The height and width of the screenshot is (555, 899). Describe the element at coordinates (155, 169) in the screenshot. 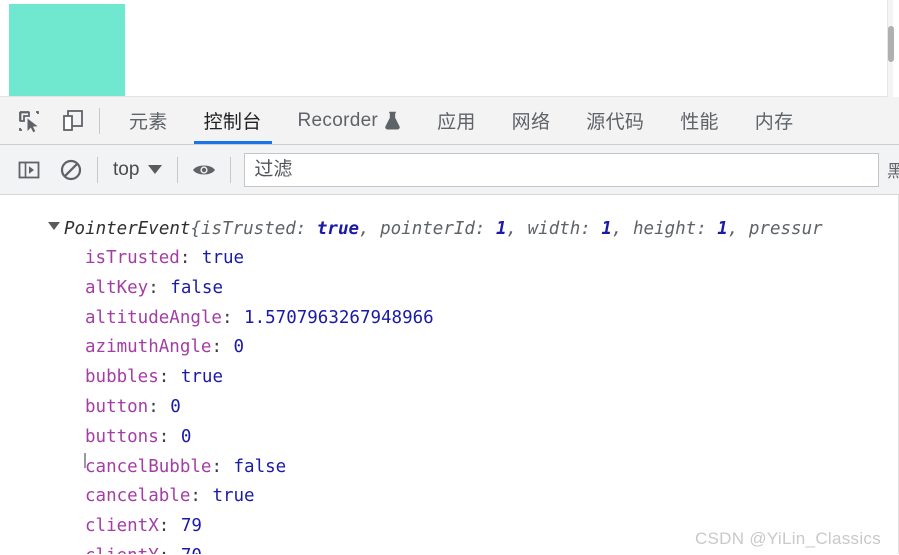

I see `chevron-down-icon` at that location.